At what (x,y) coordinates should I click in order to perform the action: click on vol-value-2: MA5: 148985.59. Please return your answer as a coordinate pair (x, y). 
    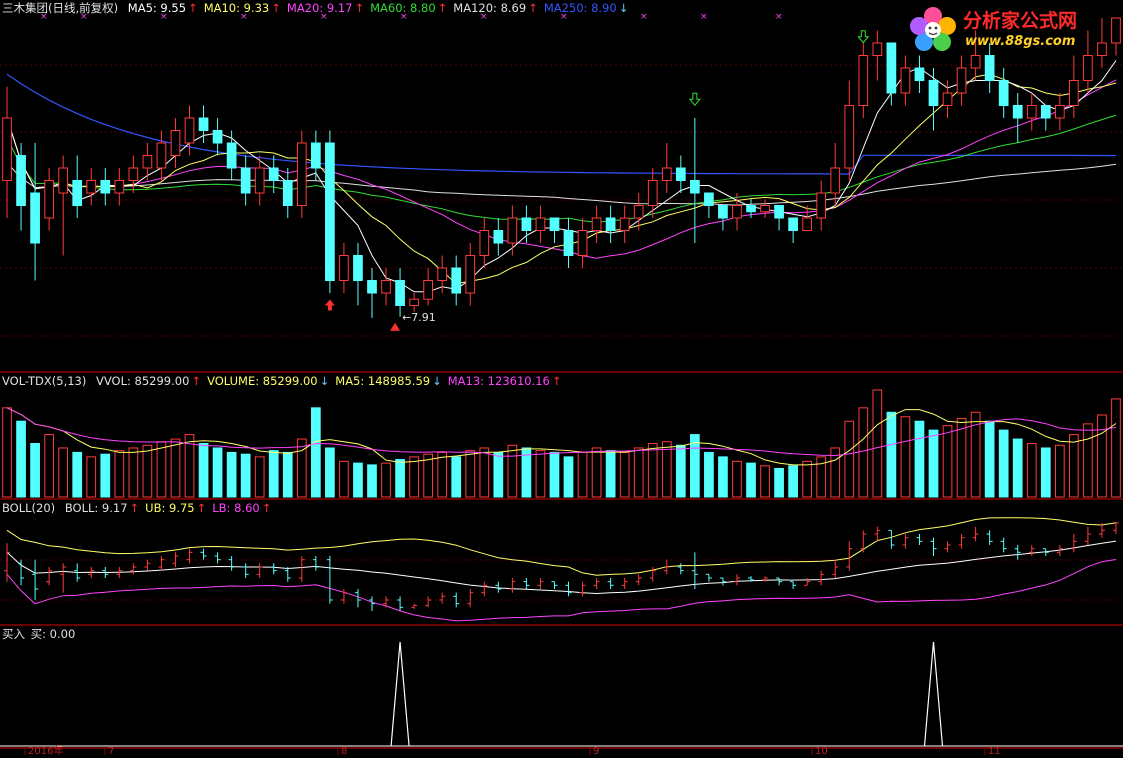
    Looking at the image, I should click on (383, 381).